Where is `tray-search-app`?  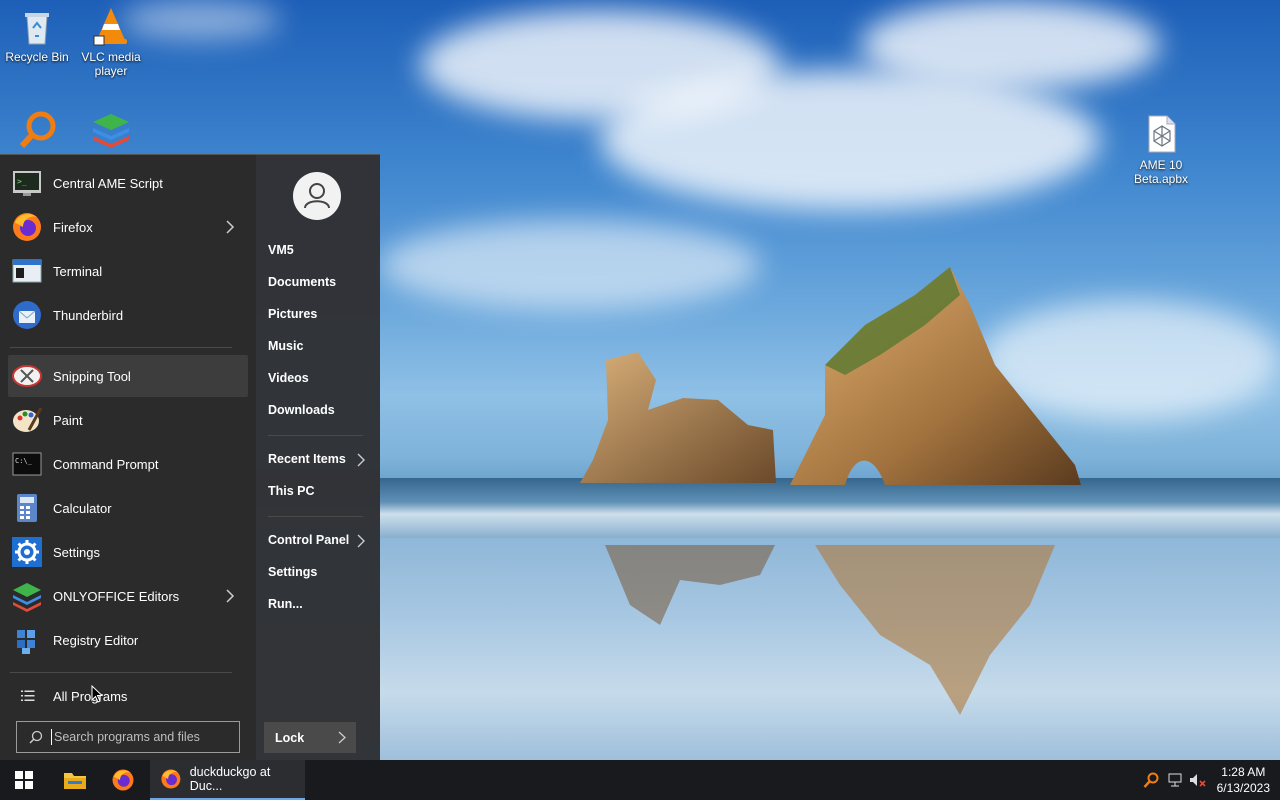
tray-search-app is located at coordinates (1151, 780).